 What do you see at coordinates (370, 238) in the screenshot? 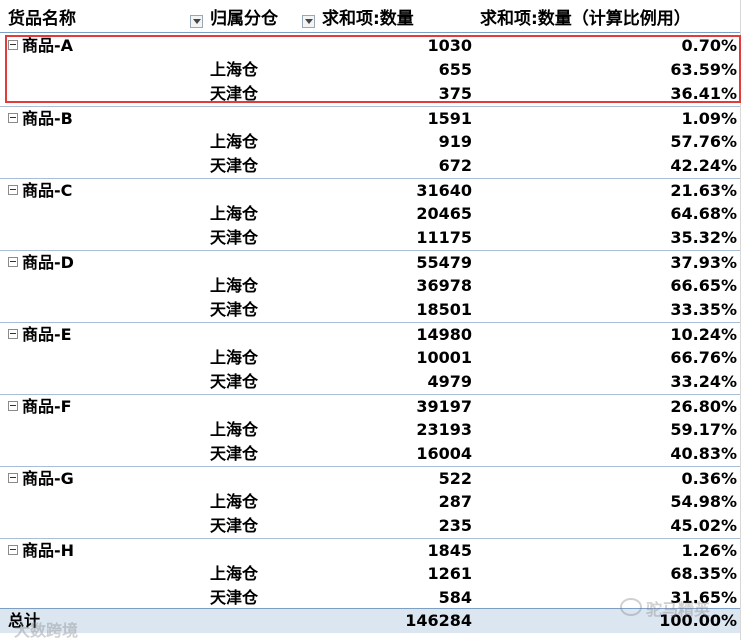
I see `warehouse-row: 天津仓 11175 35.32%` at bounding box center [370, 238].